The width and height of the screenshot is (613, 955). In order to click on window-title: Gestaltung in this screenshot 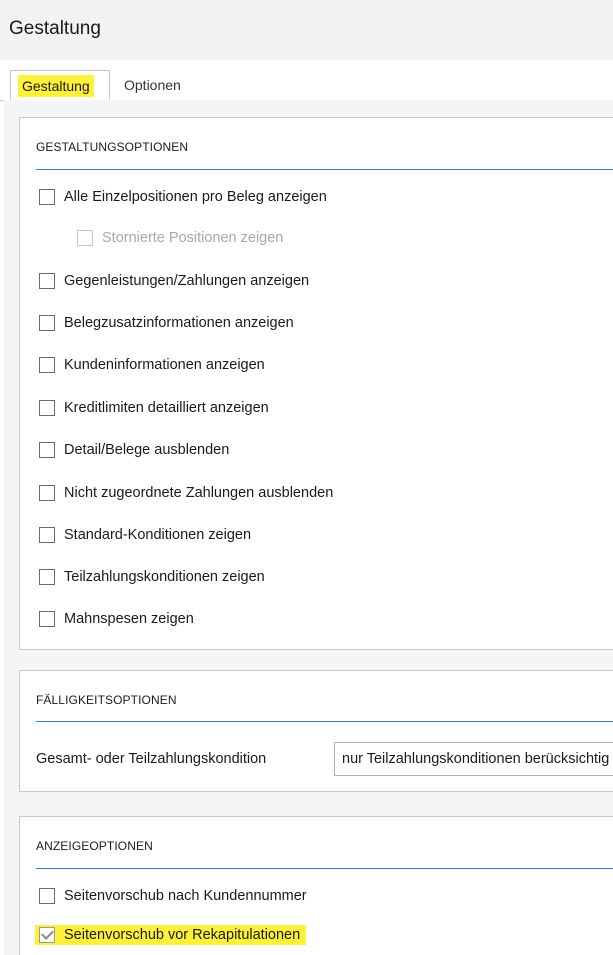, I will do `click(55, 28)`.